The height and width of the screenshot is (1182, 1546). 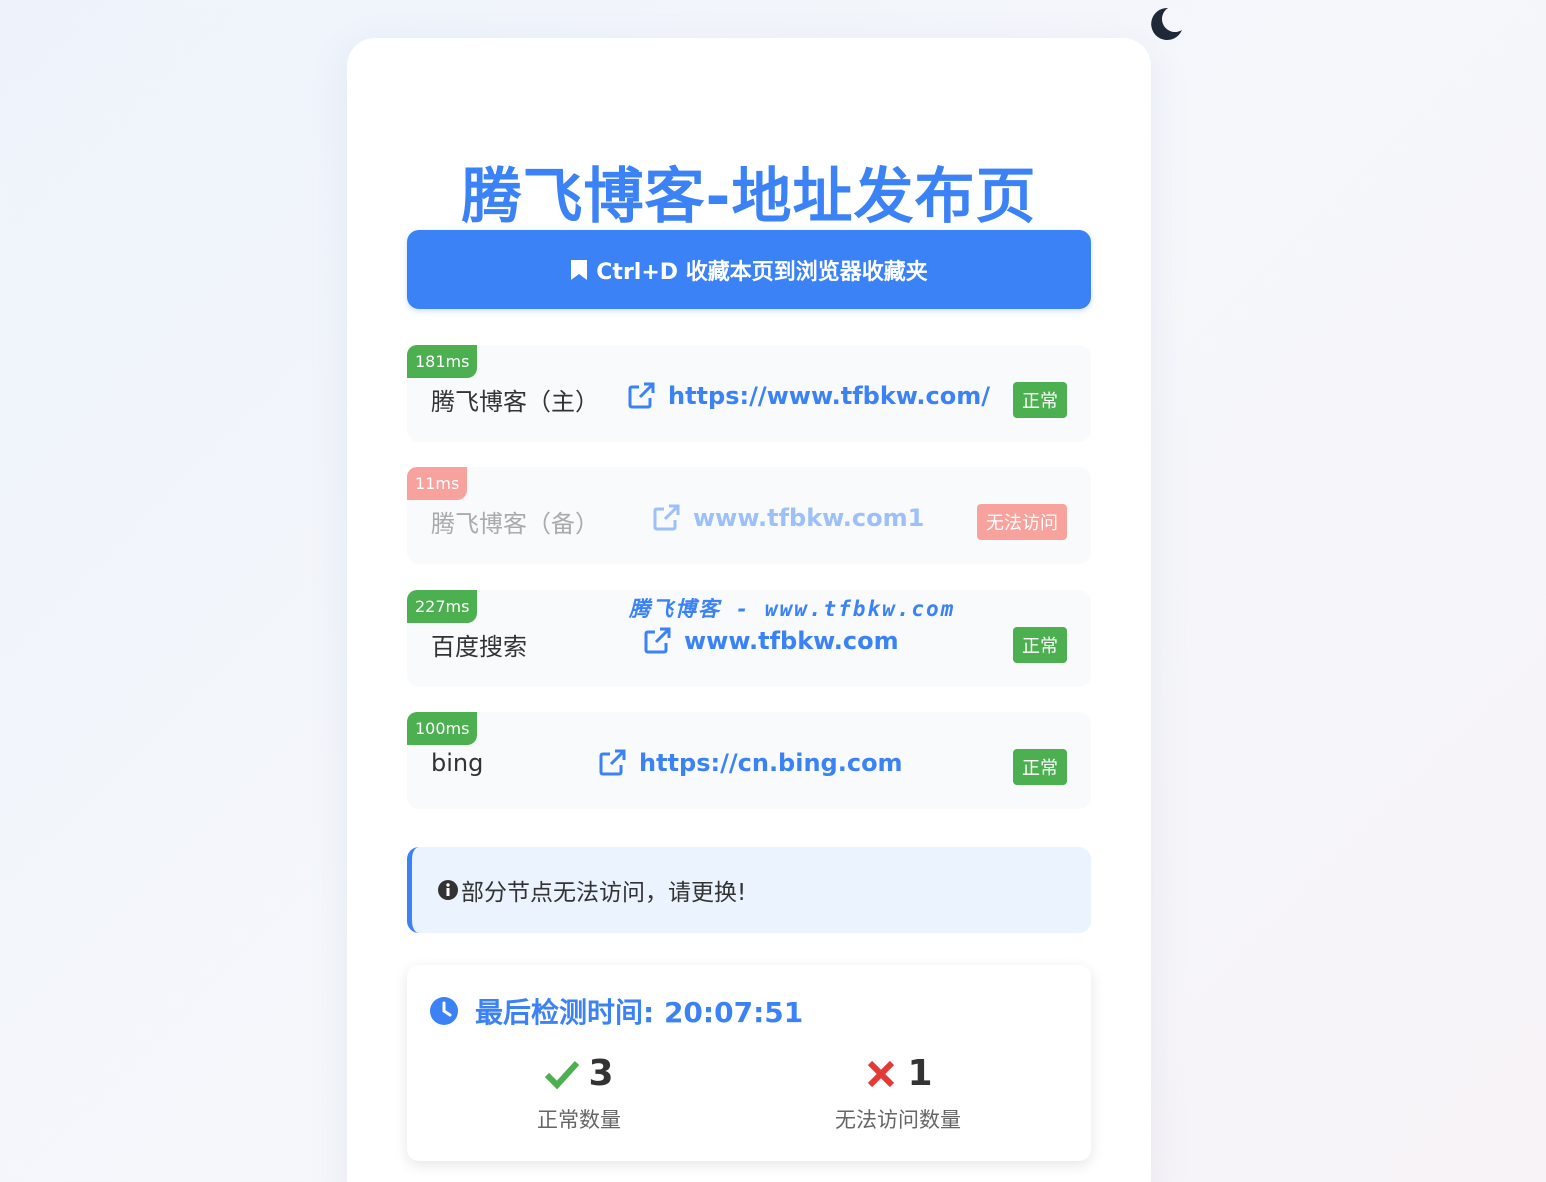 I want to click on moon-icon, so click(x=1166, y=23).